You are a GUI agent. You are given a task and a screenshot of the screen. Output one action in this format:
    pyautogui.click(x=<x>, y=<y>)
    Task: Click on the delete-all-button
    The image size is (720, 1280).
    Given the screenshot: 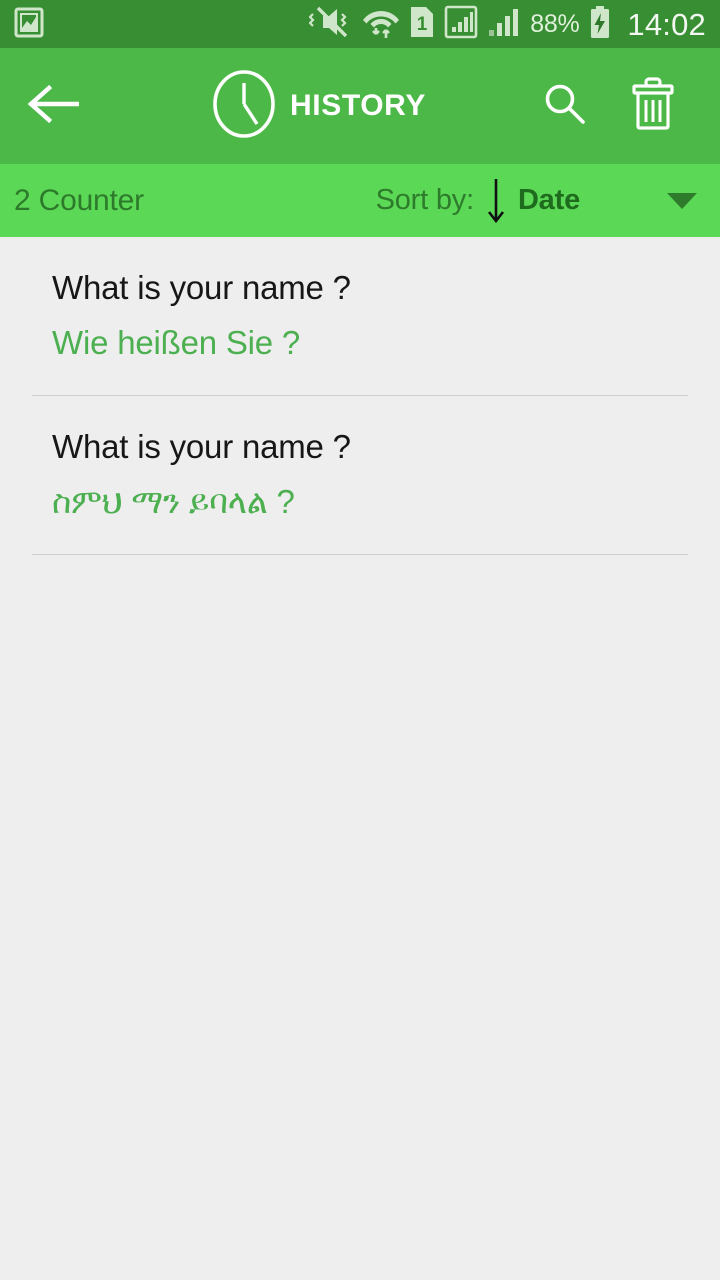 What is the action you would take?
    pyautogui.click(x=653, y=106)
    